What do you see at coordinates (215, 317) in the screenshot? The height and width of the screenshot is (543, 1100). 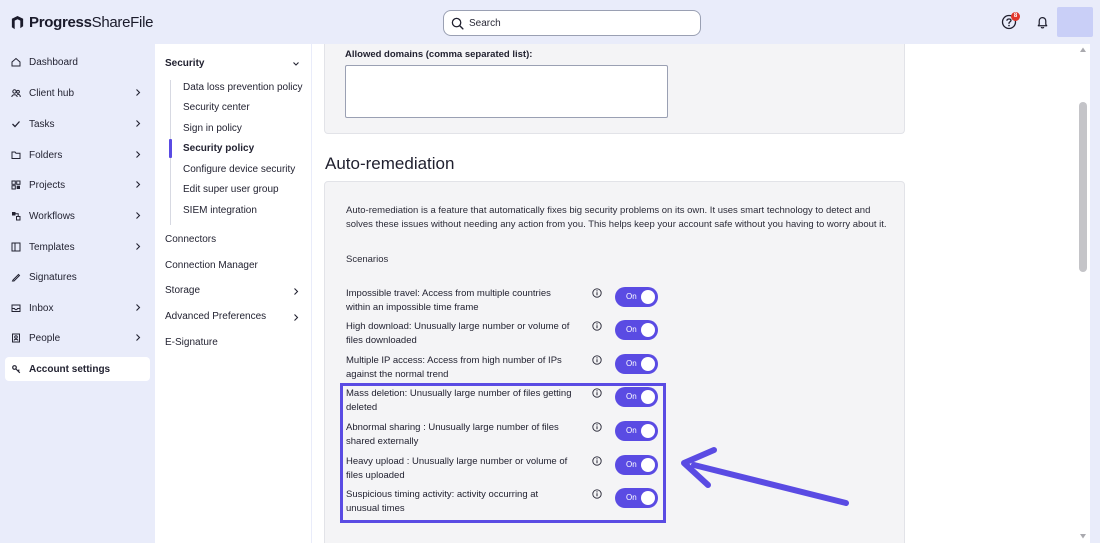 I see `subnav-item-advanced-preferences: Advanced Preferences` at bounding box center [215, 317].